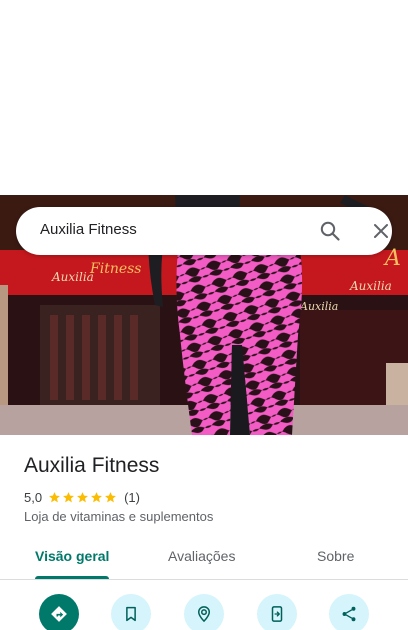  Describe the element at coordinates (330, 231) in the screenshot. I see `search-icon` at that location.